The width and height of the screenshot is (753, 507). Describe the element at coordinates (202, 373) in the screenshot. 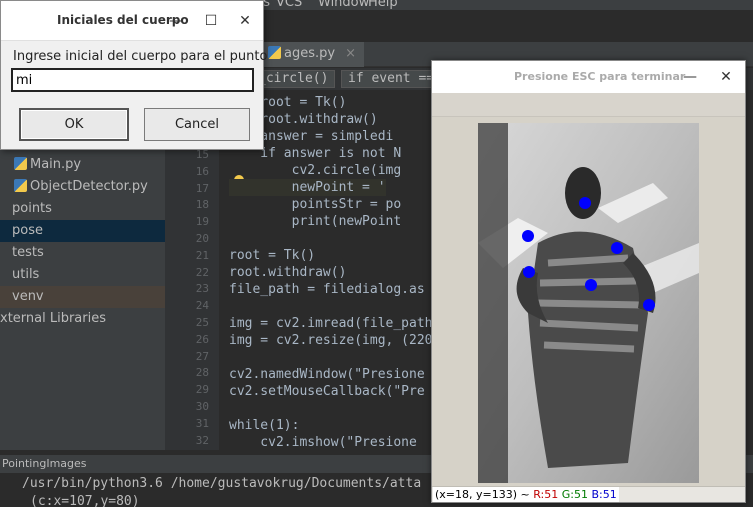

I see `line-number: 28` at that location.